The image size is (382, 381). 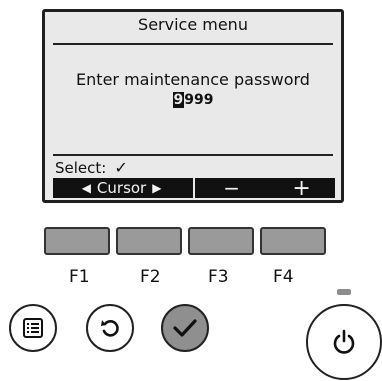 I want to click on footer-divider, so click(x=193, y=155).